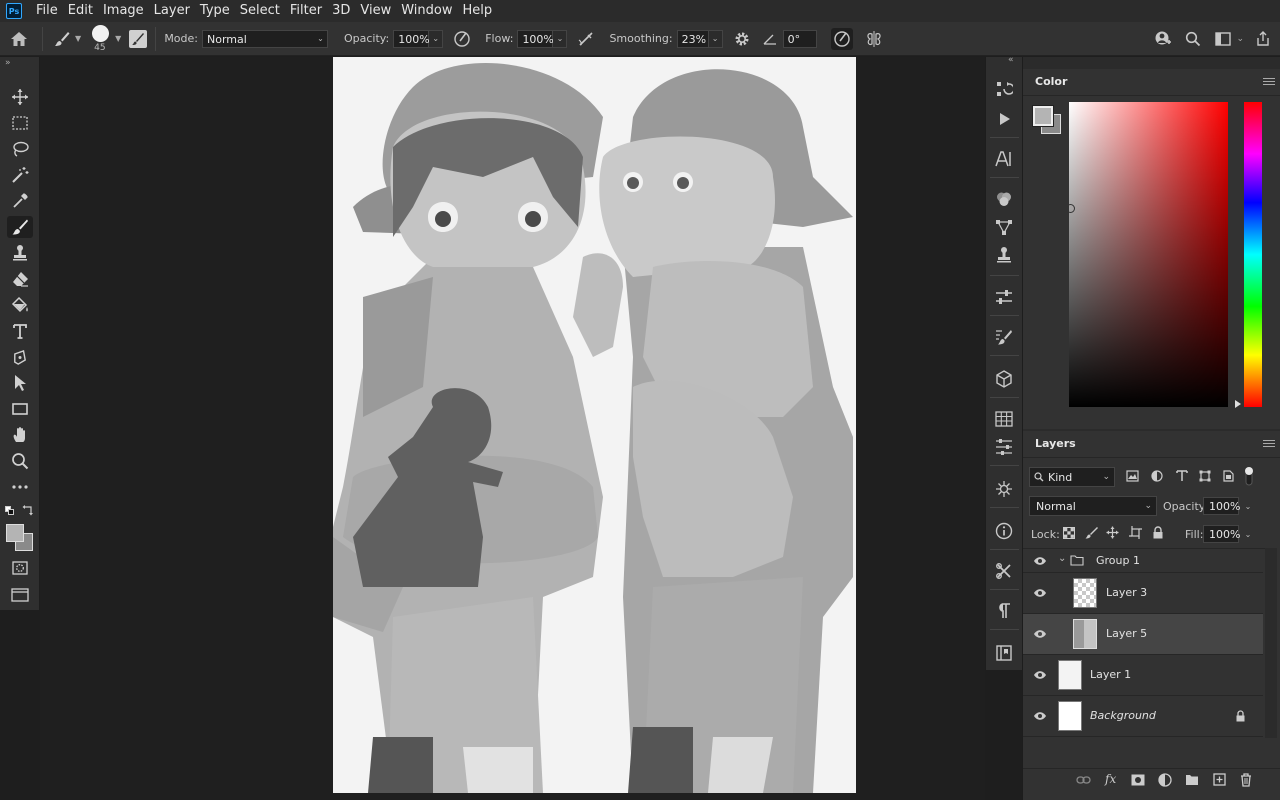 This screenshot has width=1280, height=800. Describe the element at coordinates (20, 279) in the screenshot. I see `eraser-tool` at that location.